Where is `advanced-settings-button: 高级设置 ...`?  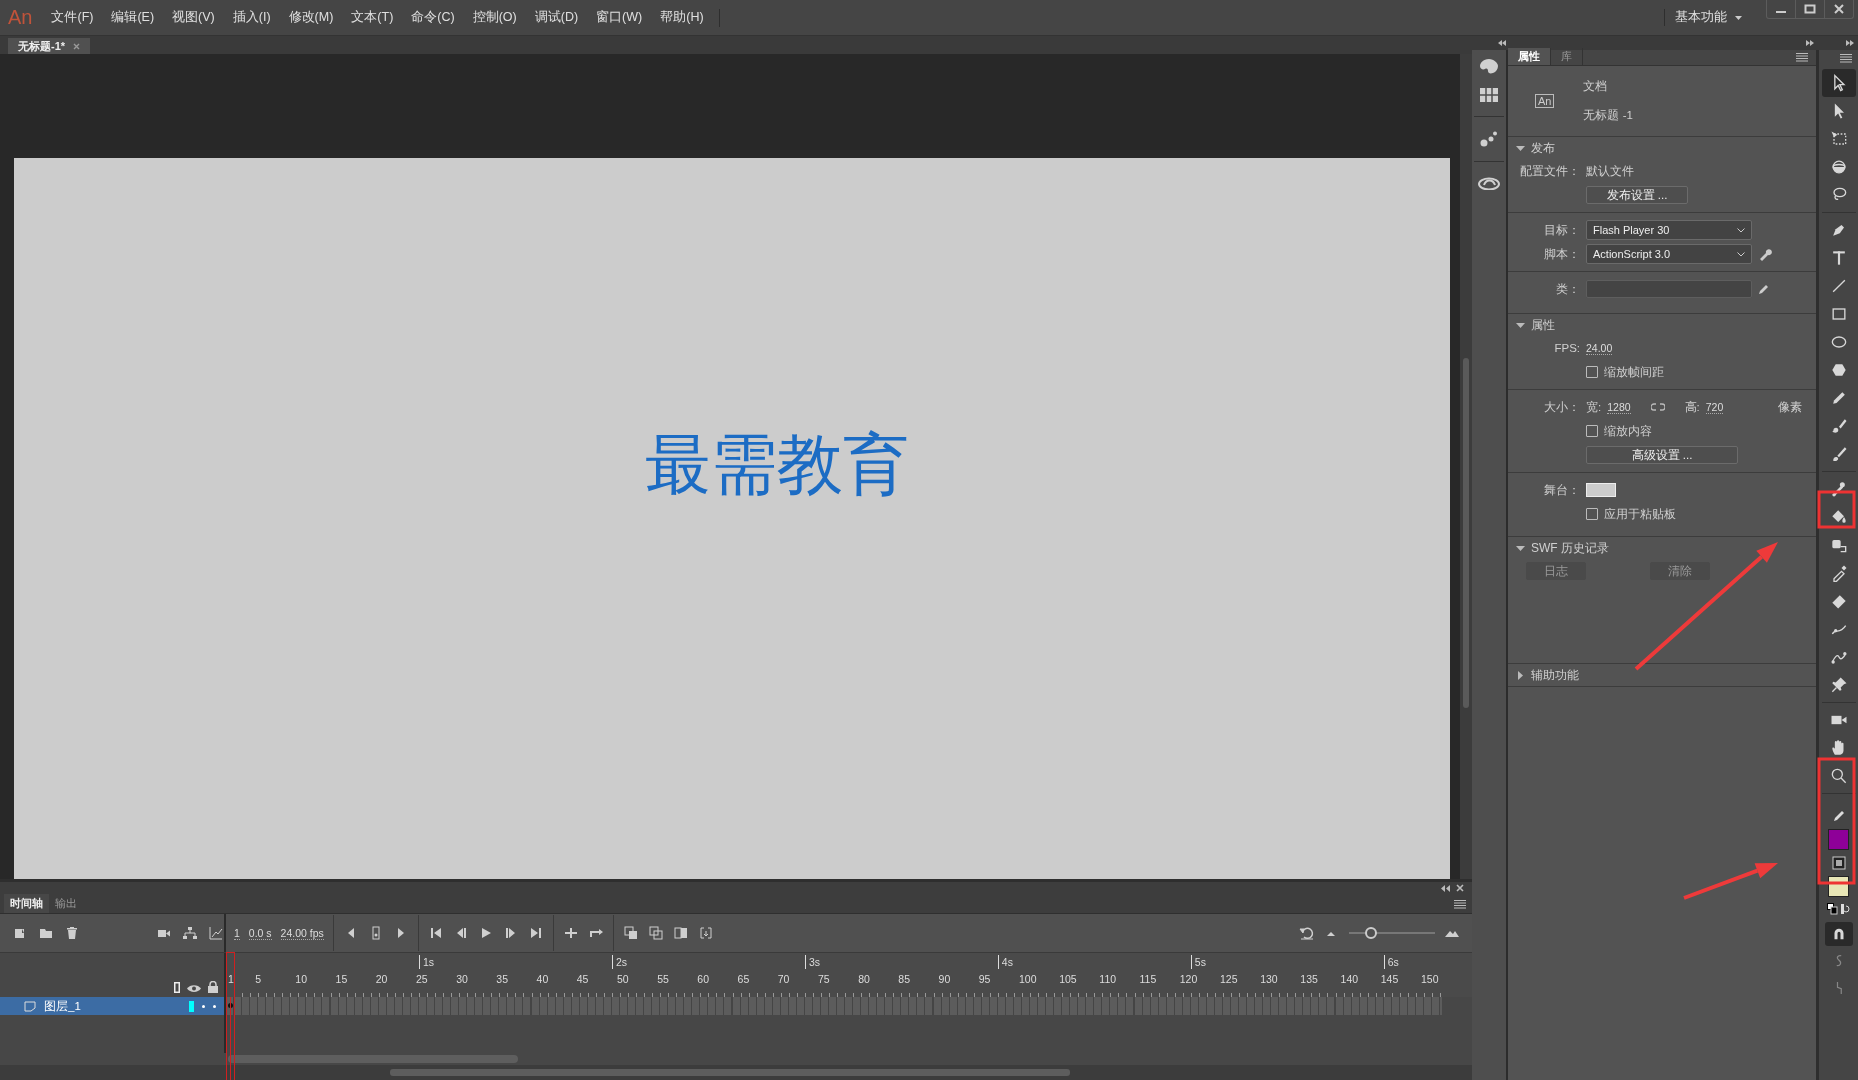 advanced-settings-button: 高级设置 ... is located at coordinates (1662, 455).